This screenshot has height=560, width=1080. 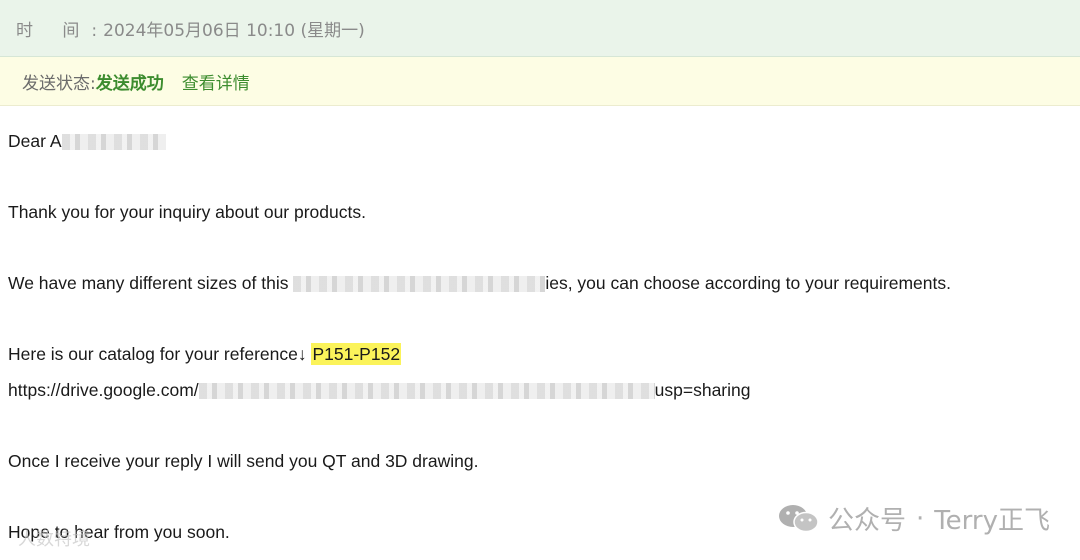 What do you see at coordinates (103, 390) in the screenshot?
I see `link-prefix: https://drive.google.com/` at bounding box center [103, 390].